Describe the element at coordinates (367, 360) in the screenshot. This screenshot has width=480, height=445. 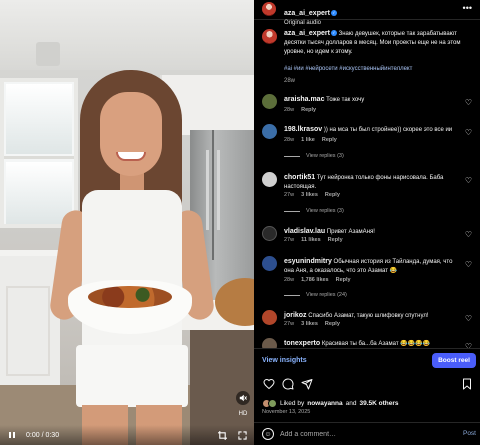
I see `insights-bar: View insights Boost reel` at that location.